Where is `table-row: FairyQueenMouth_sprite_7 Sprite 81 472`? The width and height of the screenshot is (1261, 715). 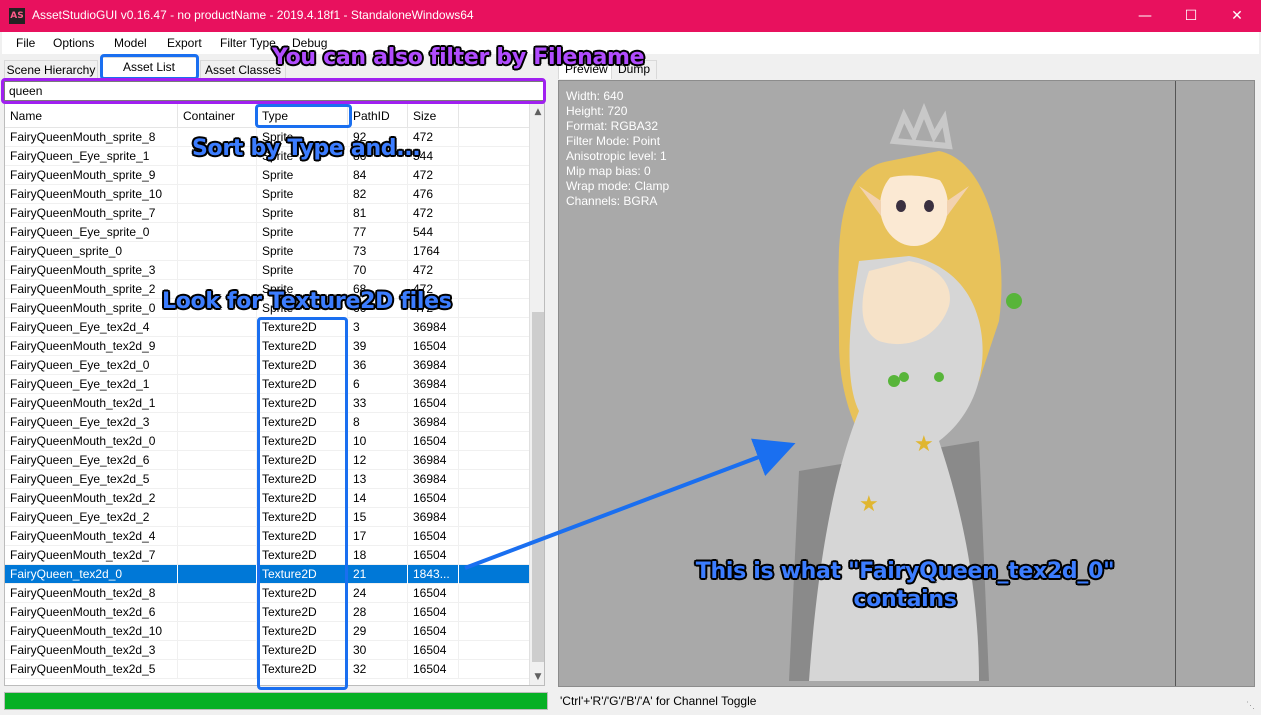 table-row: FairyQueenMouth_sprite_7 Sprite 81 472 is located at coordinates (267, 213).